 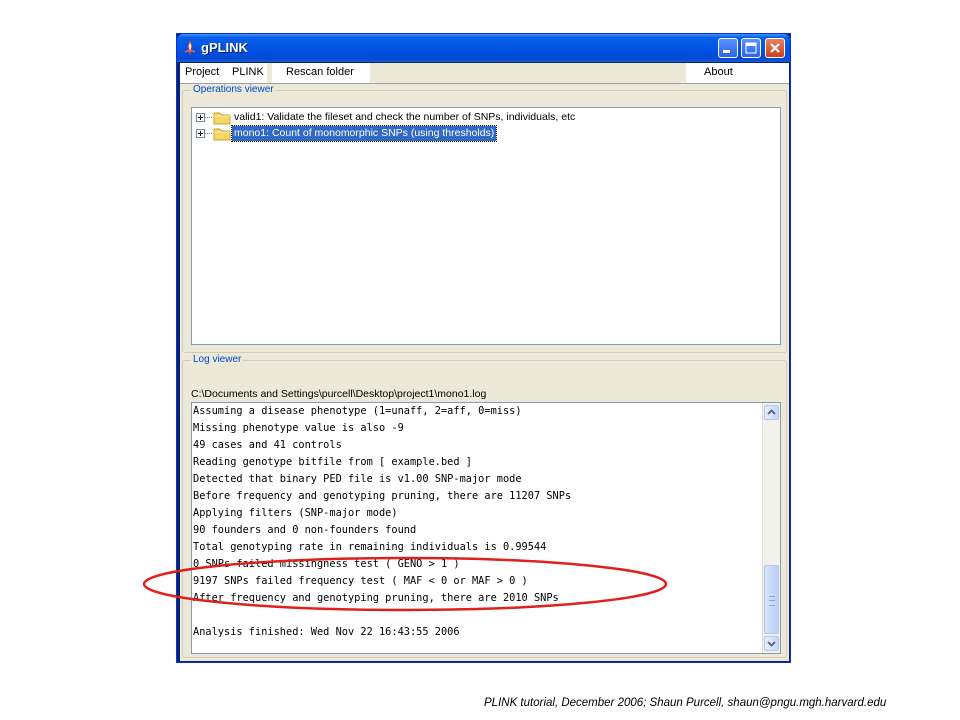 What do you see at coordinates (267, 445) in the screenshot?
I see `log-line: 49 cases and 41 controls` at bounding box center [267, 445].